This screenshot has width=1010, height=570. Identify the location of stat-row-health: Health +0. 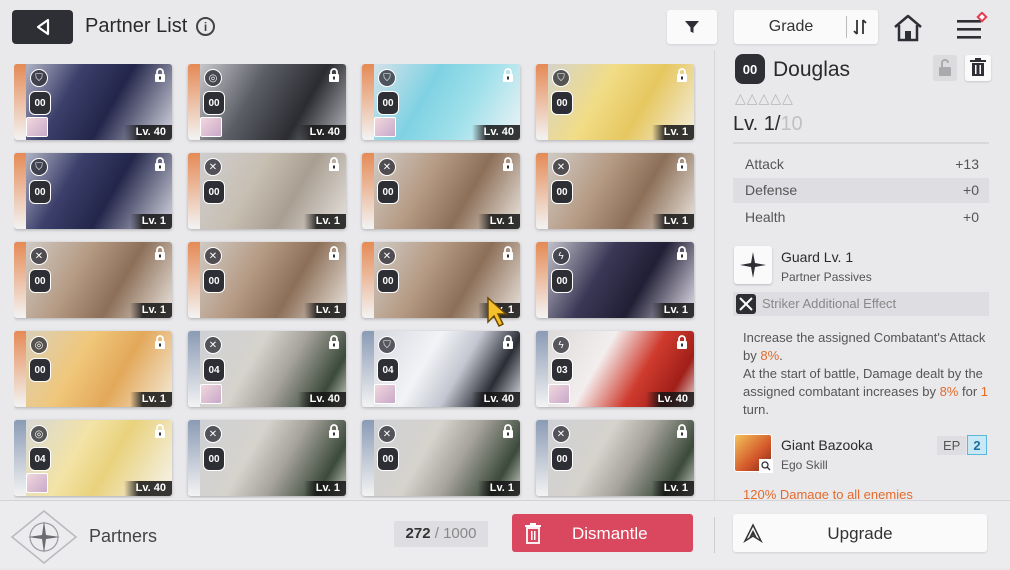
(861, 217).